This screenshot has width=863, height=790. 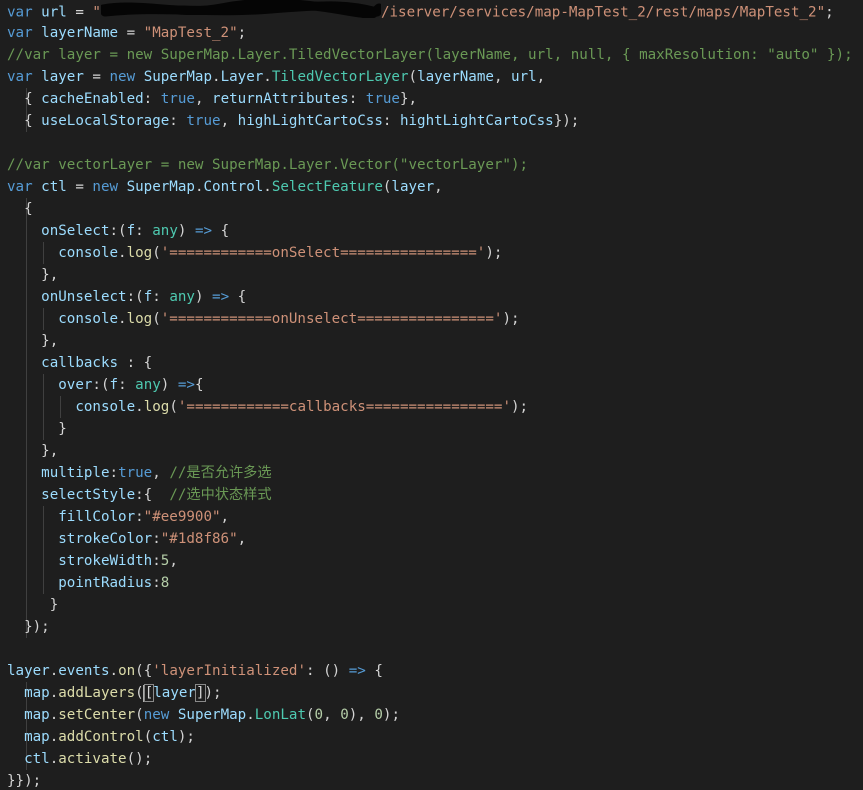 What do you see at coordinates (242, 77) in the screenshot?
I see `identifier-token: Layer` at bounding box center [242, 77].